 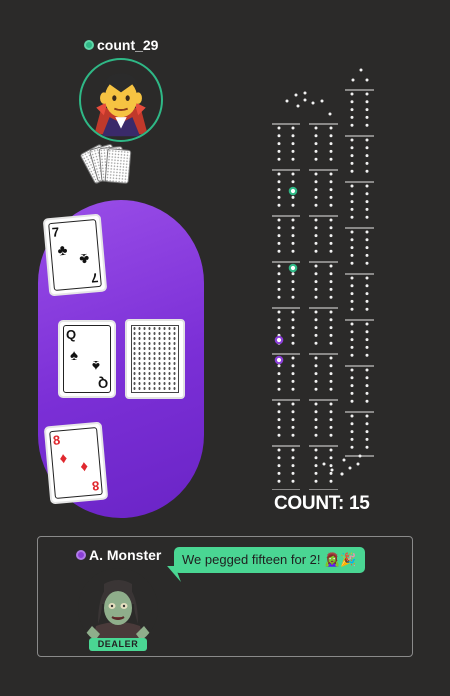 What do you see at coordinates (75, 255) in the screenshot?
I see `opponent-played-card: 7 ♣ ♣ 7` at bounding box center [75, 255].